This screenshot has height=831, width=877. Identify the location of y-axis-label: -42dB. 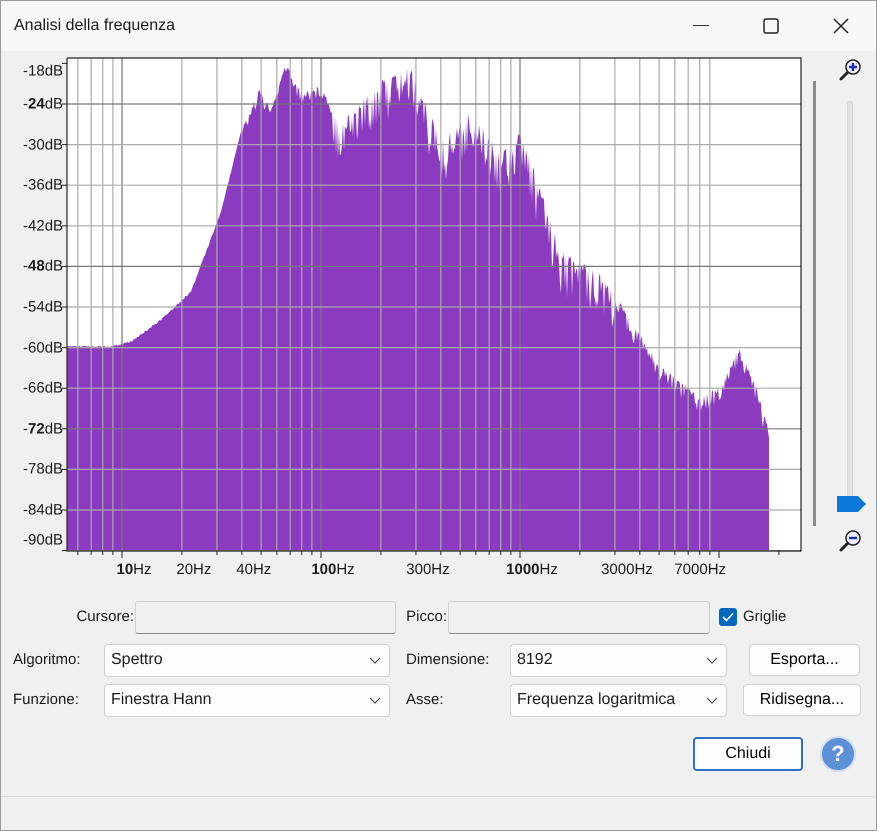
(43, 226).